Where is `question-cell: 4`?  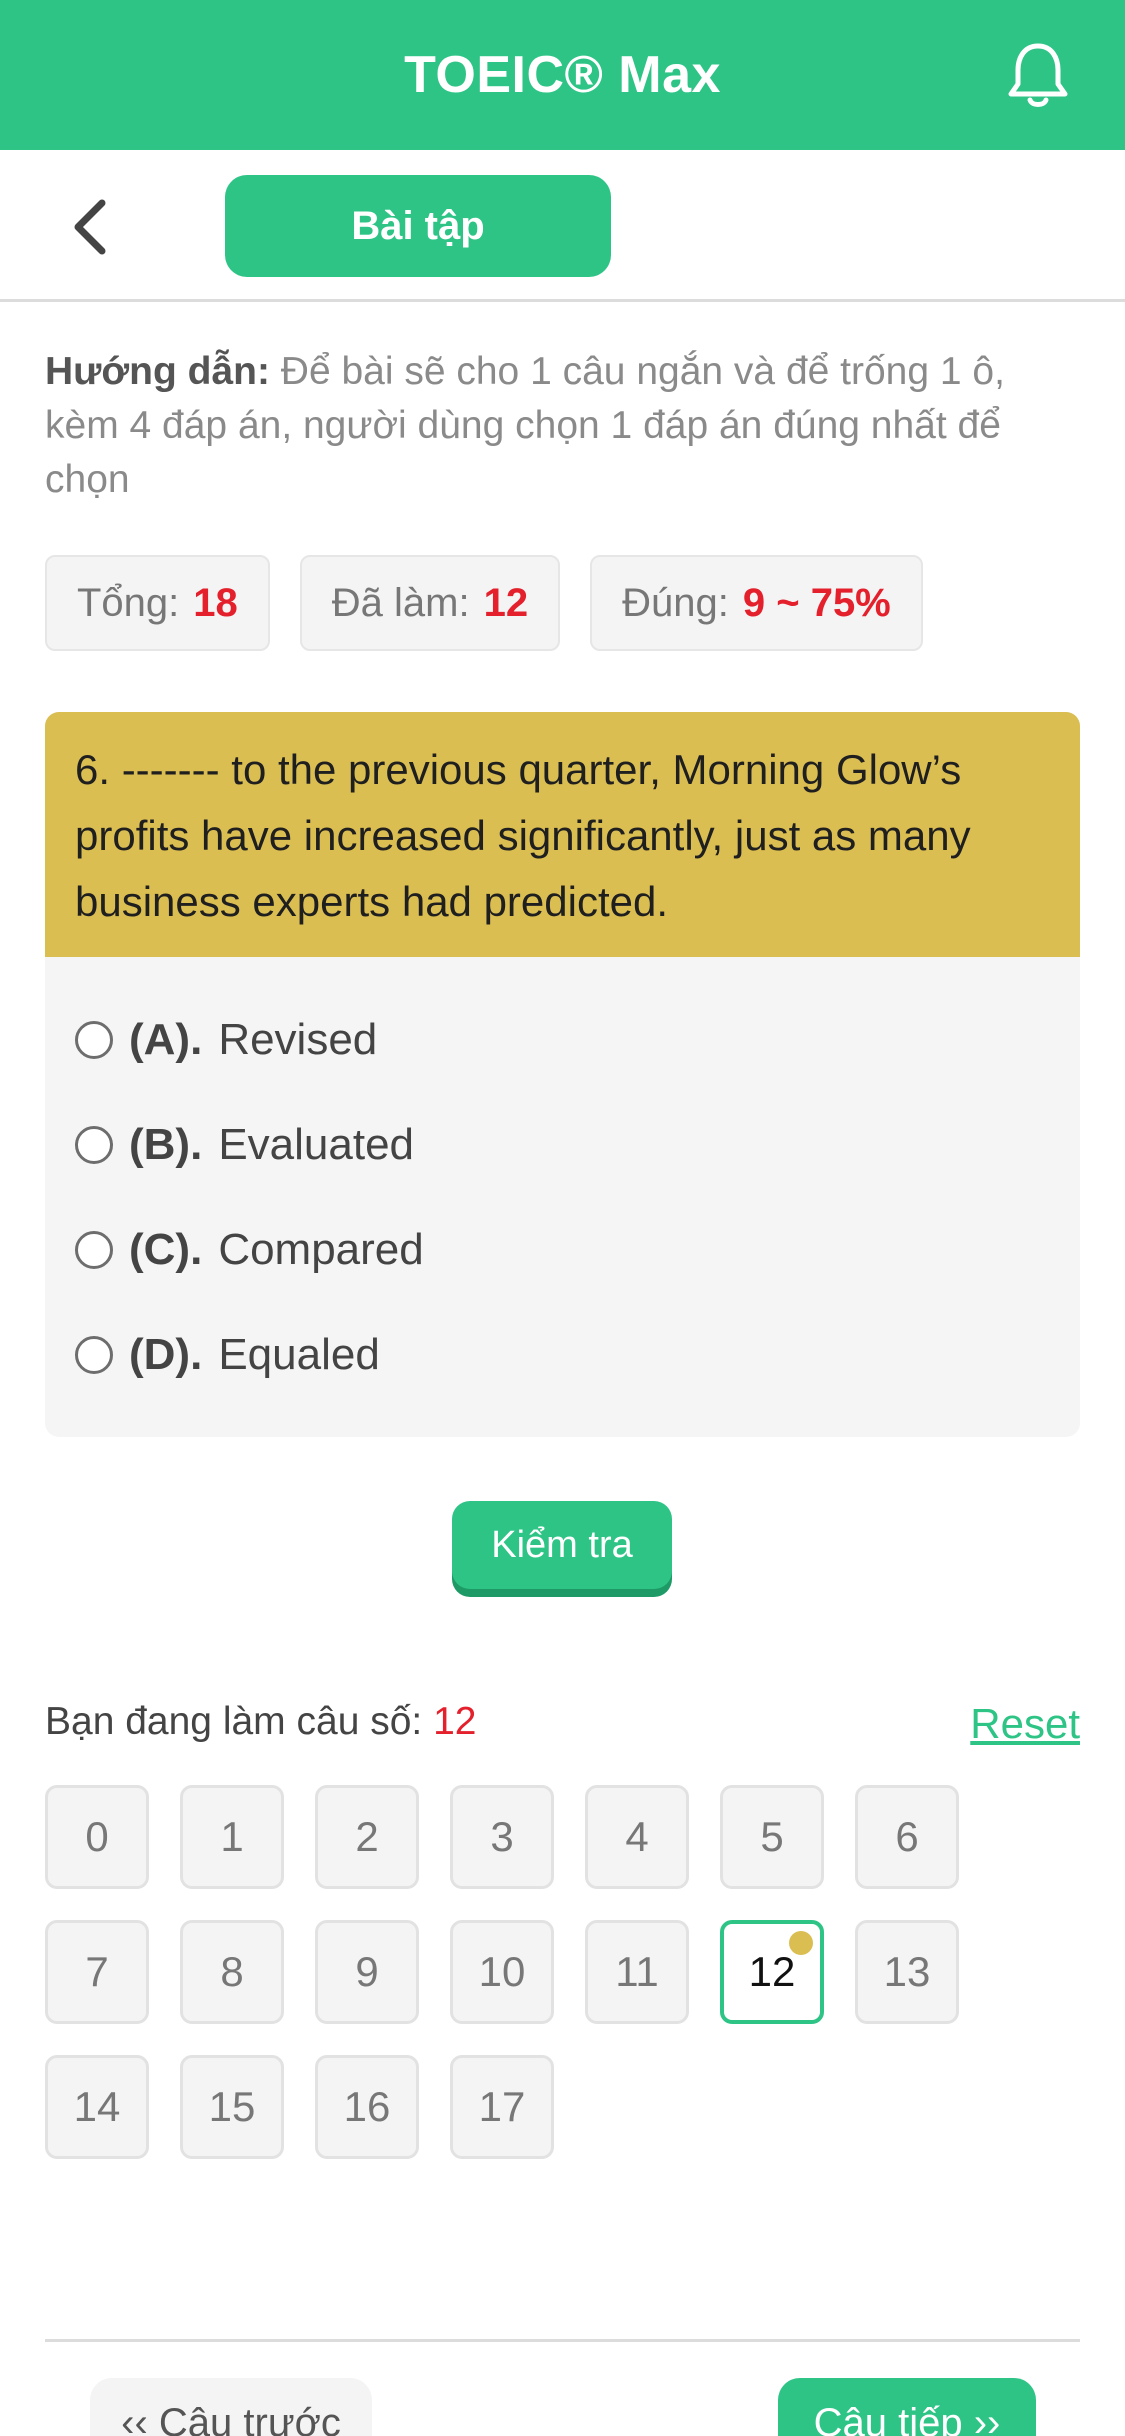 question-cell: 4 is located at coordinates (637, 1837).